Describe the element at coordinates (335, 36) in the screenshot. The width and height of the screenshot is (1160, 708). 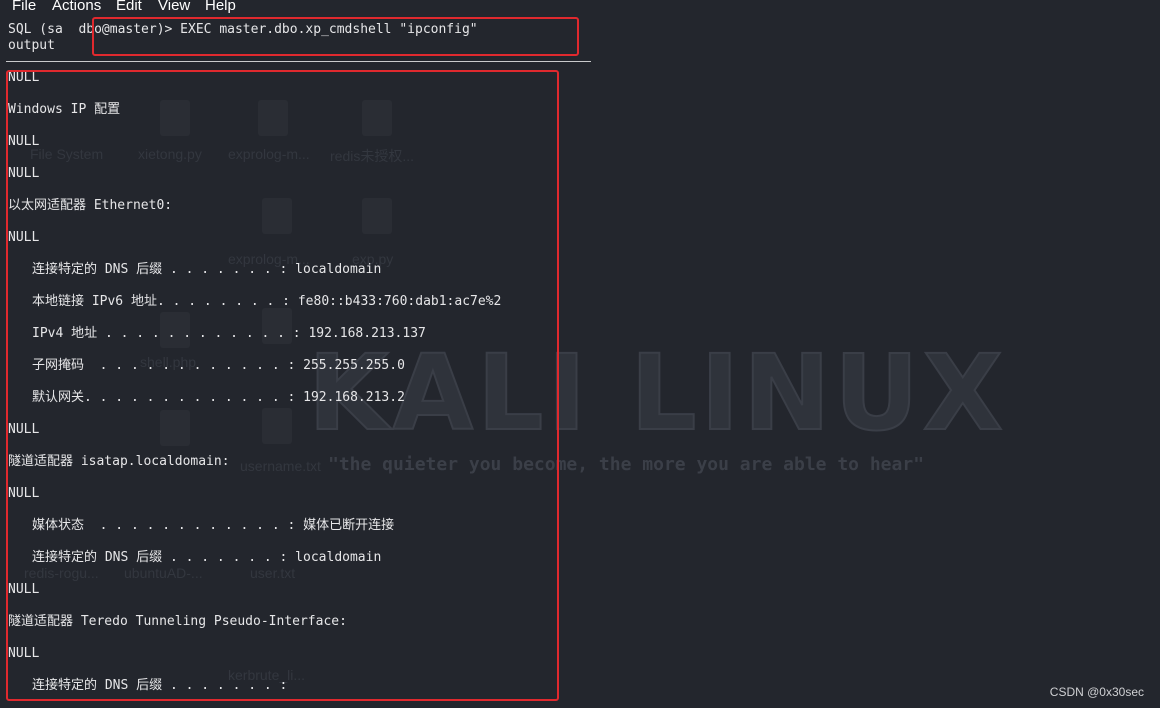
I see `command-highlight-box` at that location.